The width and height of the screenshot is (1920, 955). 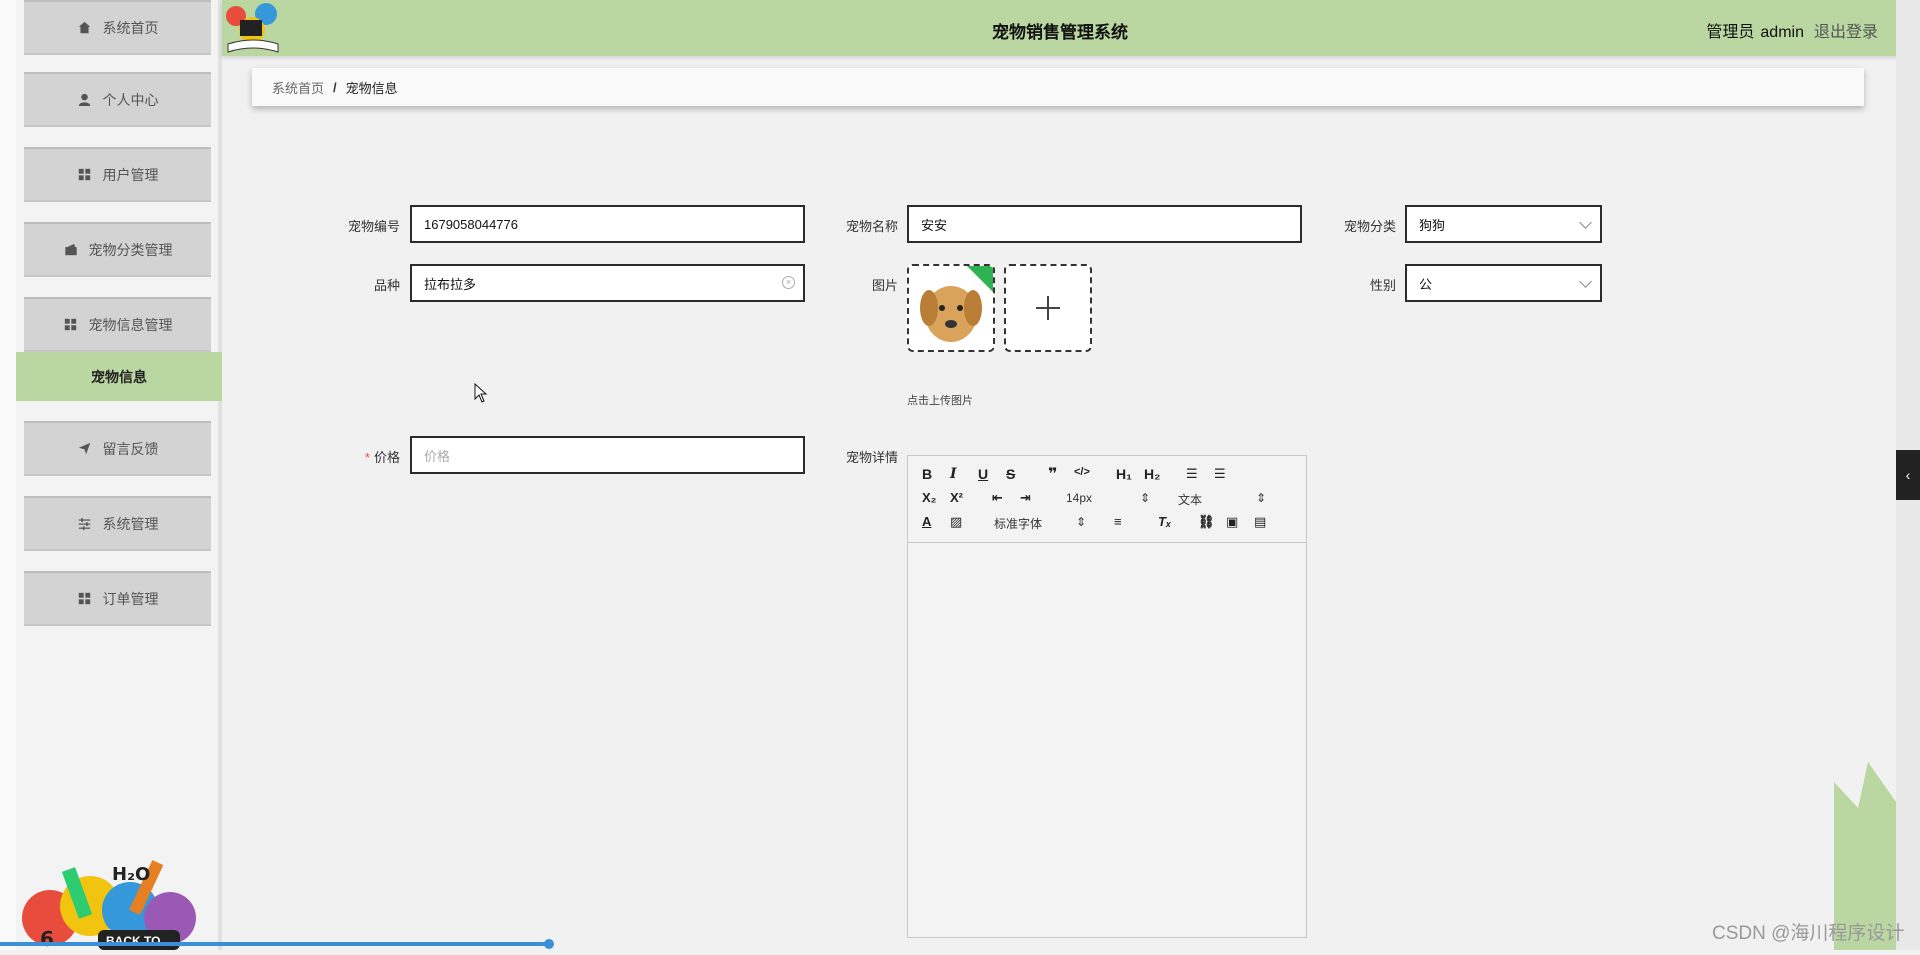 What do you see at coordinates (1206, 522) in the screenshot?
I see `link-icon: ⛓` at bounding box center [1206, 522].